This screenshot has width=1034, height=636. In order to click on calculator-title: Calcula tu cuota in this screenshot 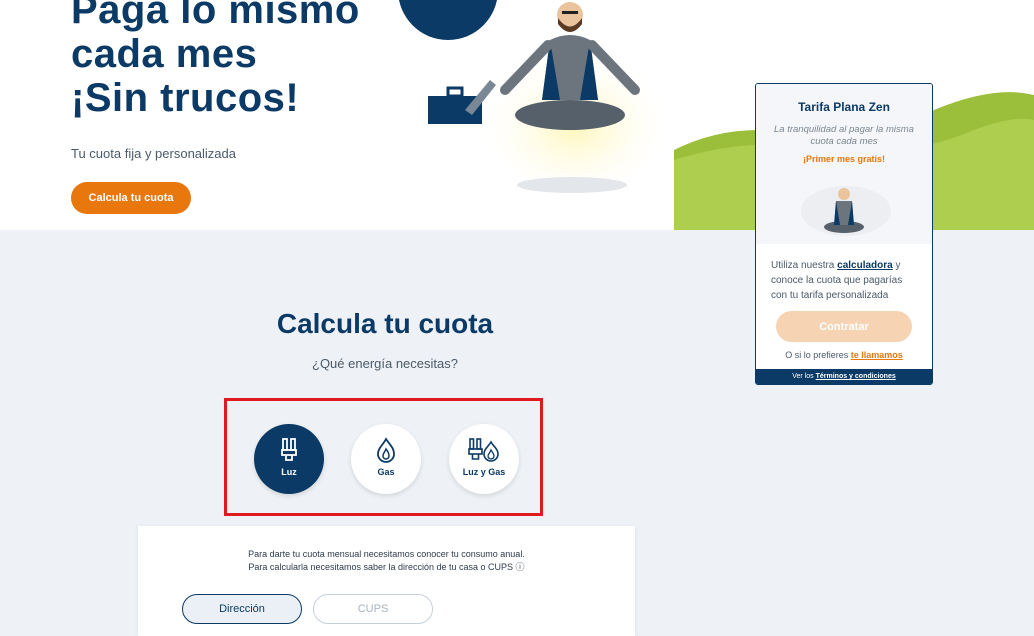, I will do `click(385, 323)`.